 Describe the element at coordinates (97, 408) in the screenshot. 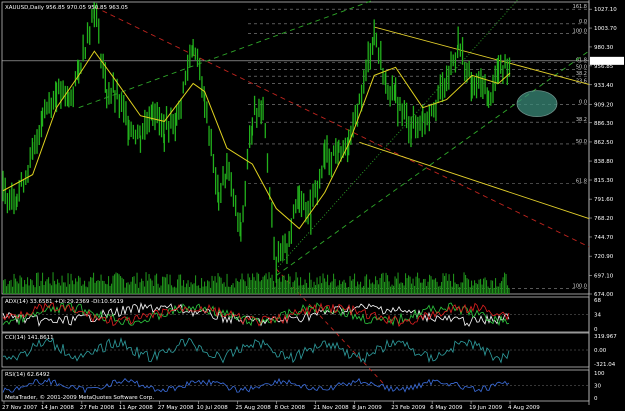

I see `date-tick-label: 27 Feb 2008` at that location.